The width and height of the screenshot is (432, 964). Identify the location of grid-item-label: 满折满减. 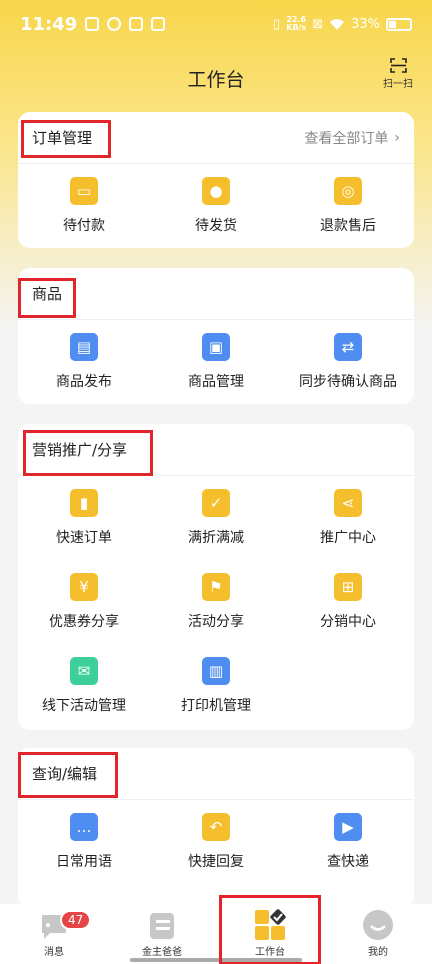
(216, 538).